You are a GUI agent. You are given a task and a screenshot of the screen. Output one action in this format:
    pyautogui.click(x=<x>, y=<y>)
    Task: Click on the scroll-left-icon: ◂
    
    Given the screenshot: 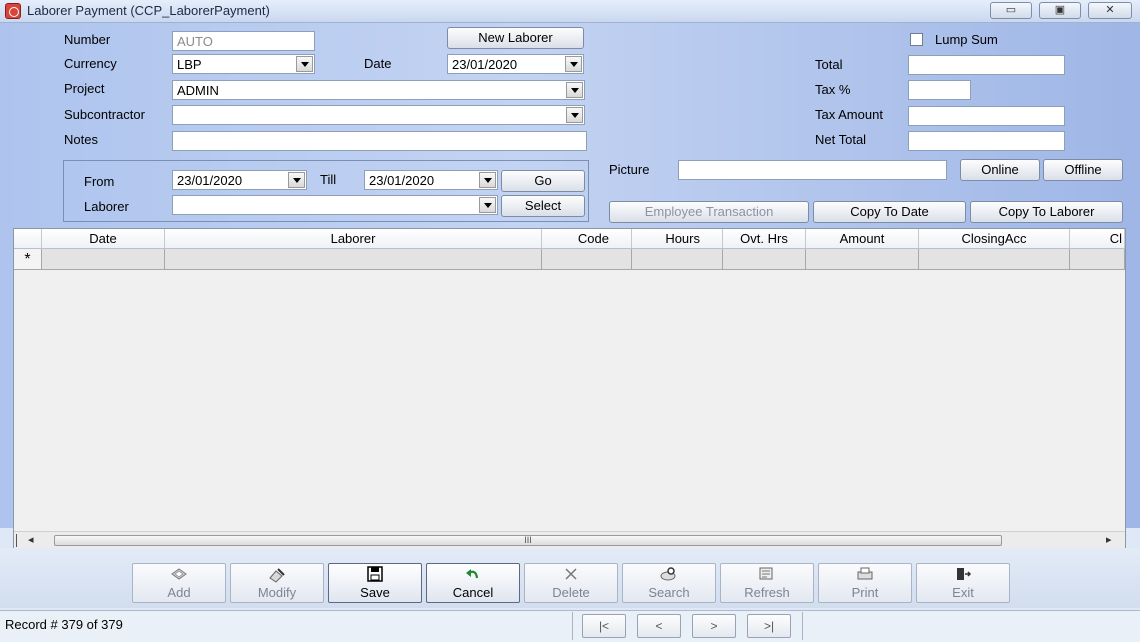 What is the action you would take?
    pyautogui.click(x=31, y=539)
    